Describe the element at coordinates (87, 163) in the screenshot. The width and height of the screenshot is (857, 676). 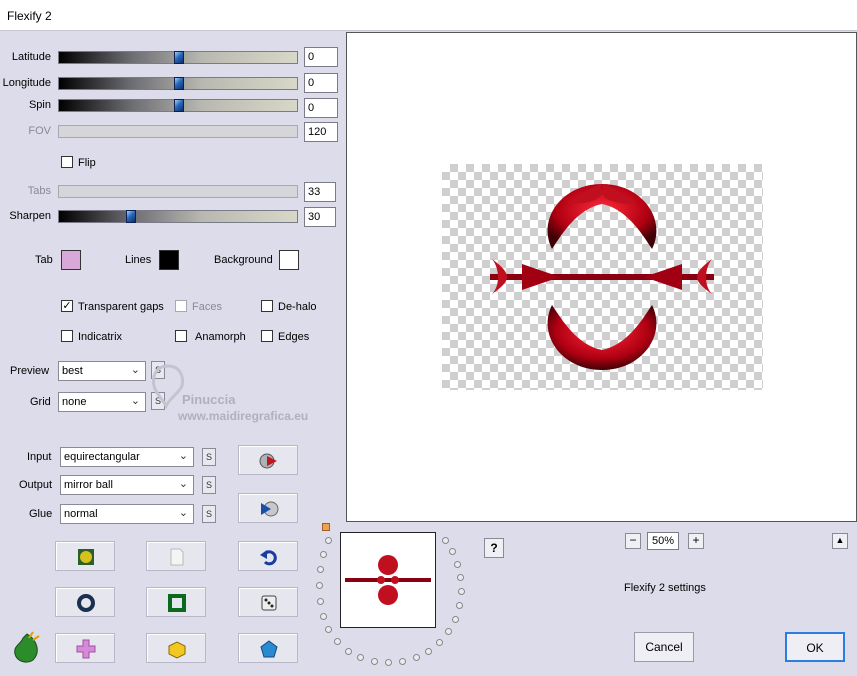
I see `flip-label: Flip` at that location.